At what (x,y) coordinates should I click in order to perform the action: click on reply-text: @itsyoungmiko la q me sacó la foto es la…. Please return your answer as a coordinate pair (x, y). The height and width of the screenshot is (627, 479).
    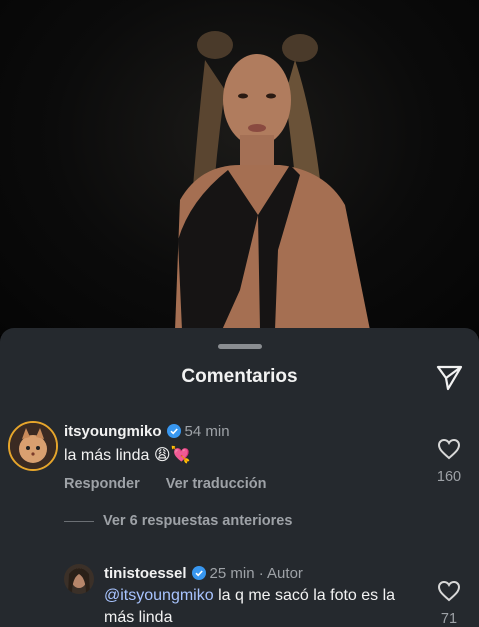
    Looking at the image, I should click on (264, 606).